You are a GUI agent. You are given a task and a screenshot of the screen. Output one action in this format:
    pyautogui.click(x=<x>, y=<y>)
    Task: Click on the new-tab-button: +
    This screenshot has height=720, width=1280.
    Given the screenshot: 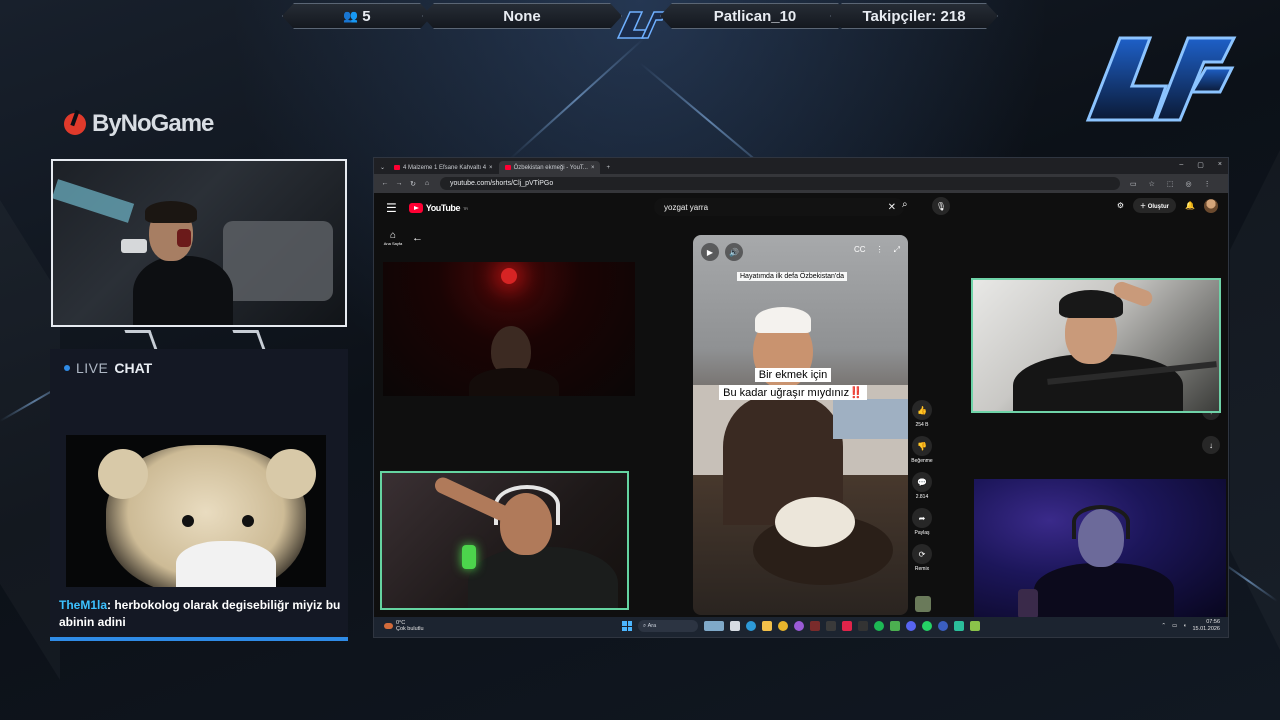 What is the action you would take?
    pyautogui.click(x=608, y=167)
    